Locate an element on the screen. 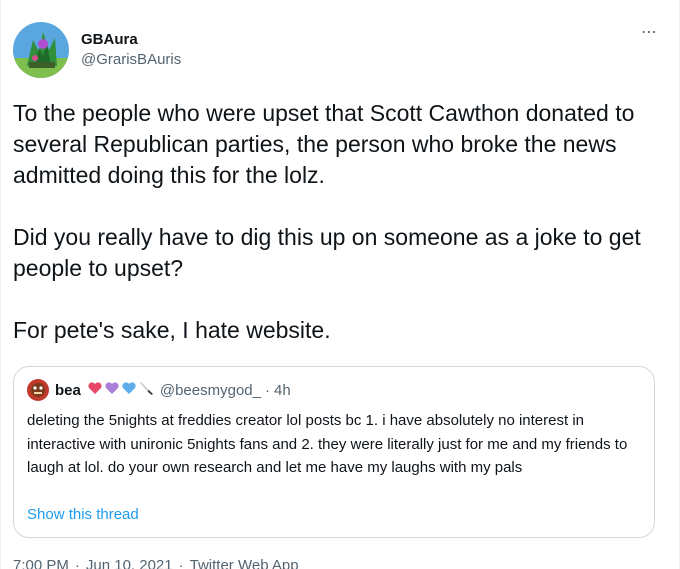 The image size is (680, 569). tweet-source-app: Twitter Web App is located at coordinates (244, 563).